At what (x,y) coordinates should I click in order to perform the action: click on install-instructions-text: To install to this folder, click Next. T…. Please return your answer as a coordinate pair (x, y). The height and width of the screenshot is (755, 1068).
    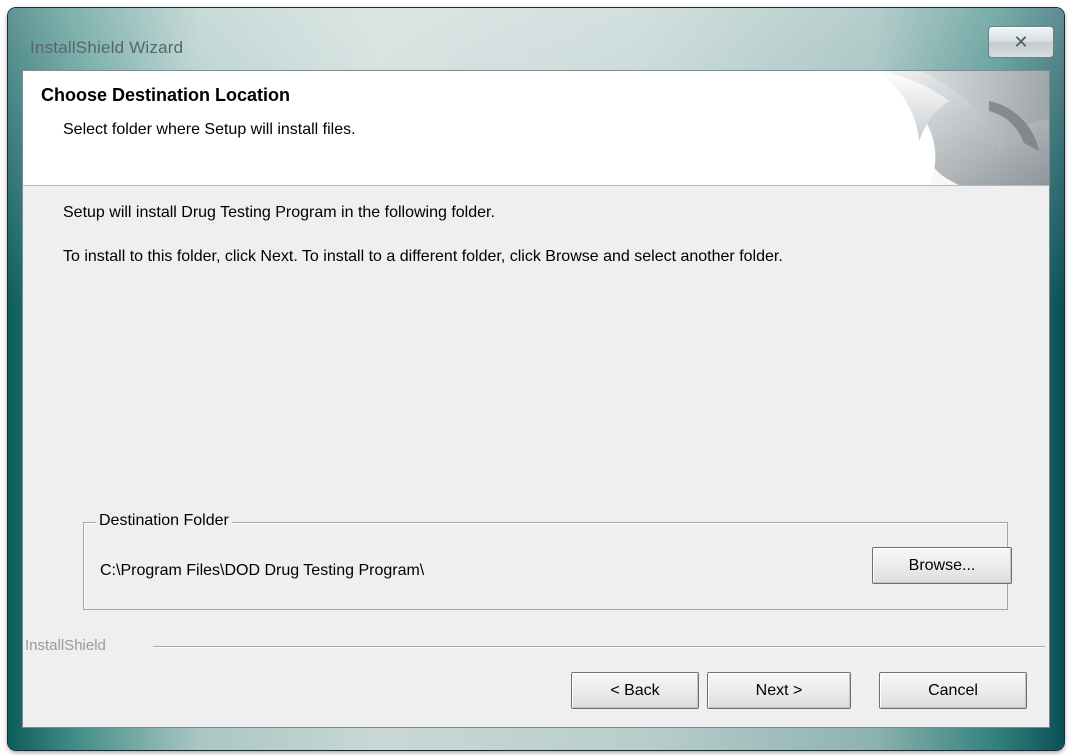
    Looking at the image, I should click on (423, 256).